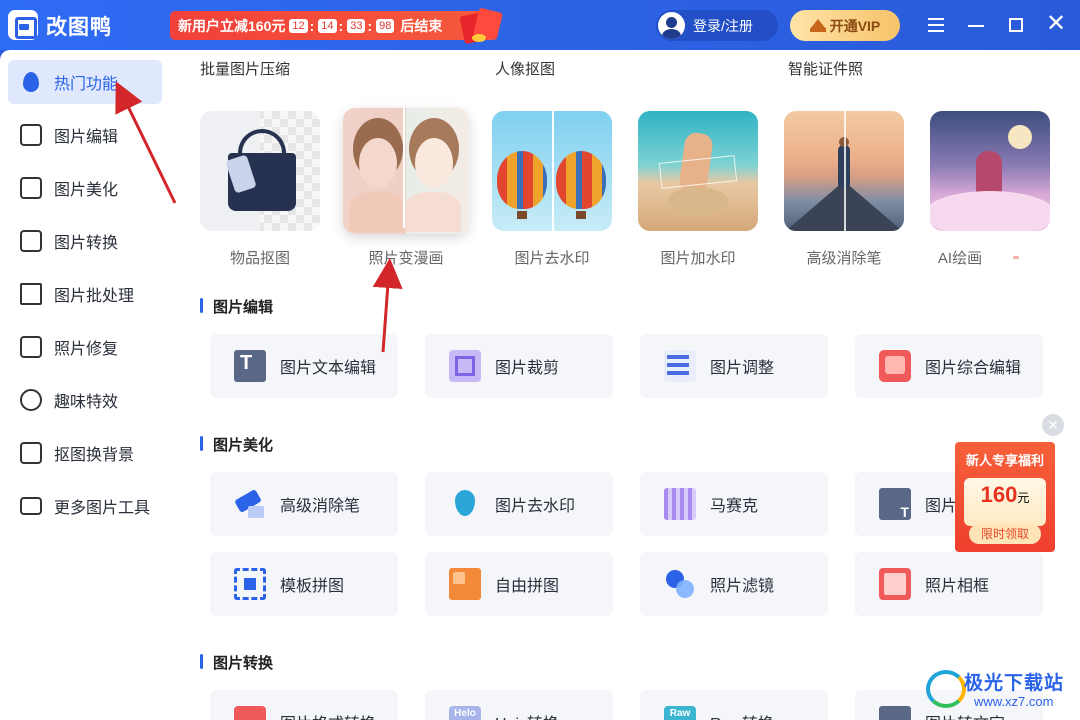  What do you see at coordinates (742, 368) in the screenshot?
I see `tool-label: 图片调整` at bounding box center [742, 368].